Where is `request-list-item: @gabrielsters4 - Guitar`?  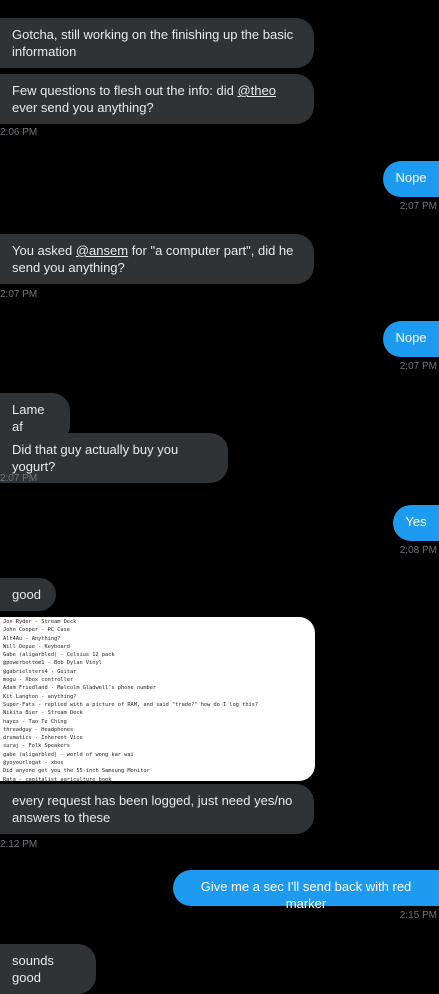
request-list-item: @gabrielsters4 - Guitar is located at coordinates (40, 671).